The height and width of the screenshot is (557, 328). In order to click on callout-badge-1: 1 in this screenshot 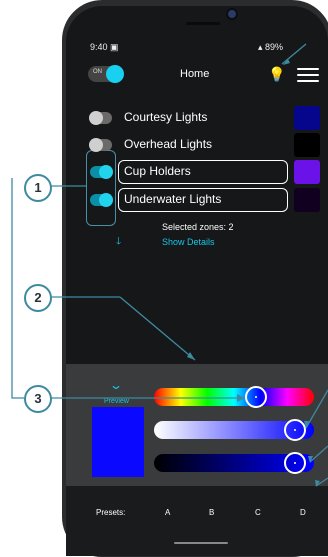, I will do `click(38, 188)`.